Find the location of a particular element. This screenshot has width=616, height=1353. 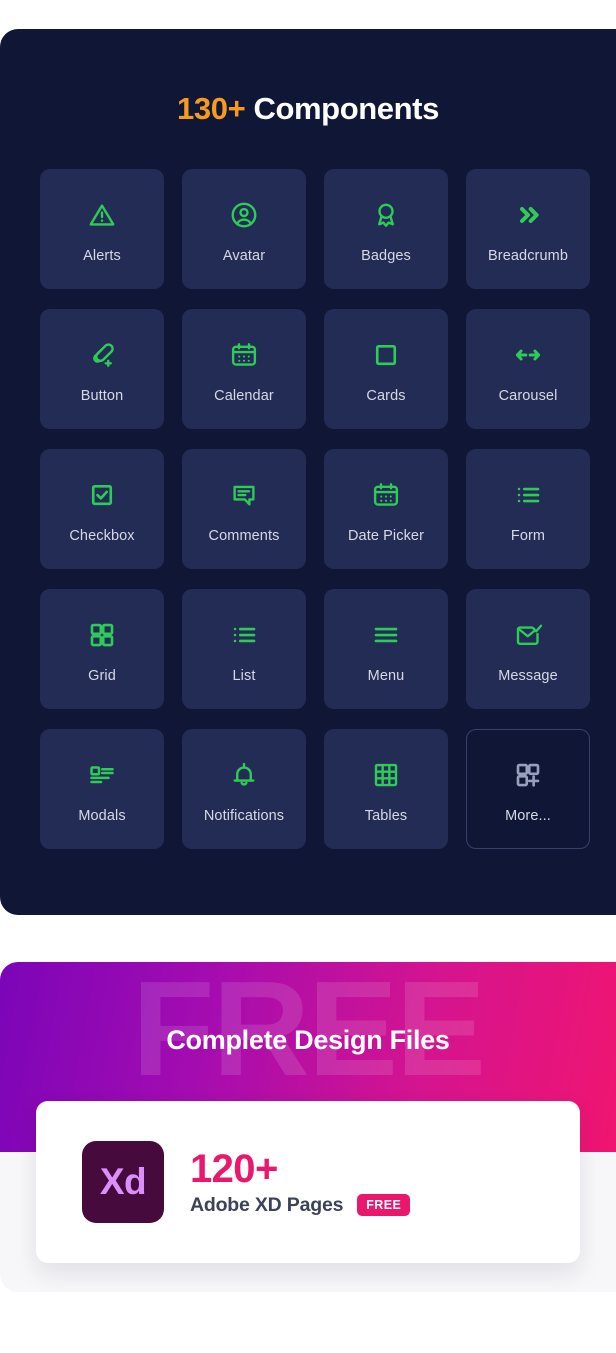

component-tile-grid: Grid is located at coordinates (102, 649).